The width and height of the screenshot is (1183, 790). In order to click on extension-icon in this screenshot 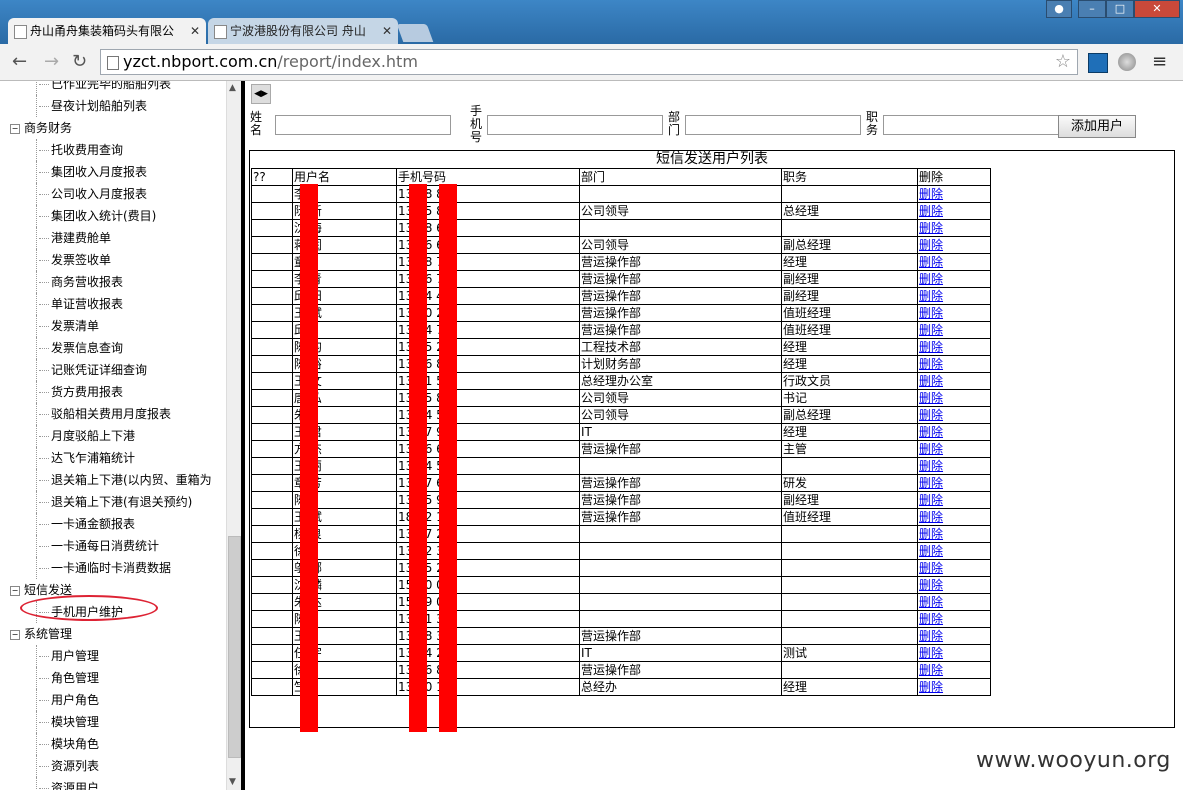, I will do `click(1098, 63)`.